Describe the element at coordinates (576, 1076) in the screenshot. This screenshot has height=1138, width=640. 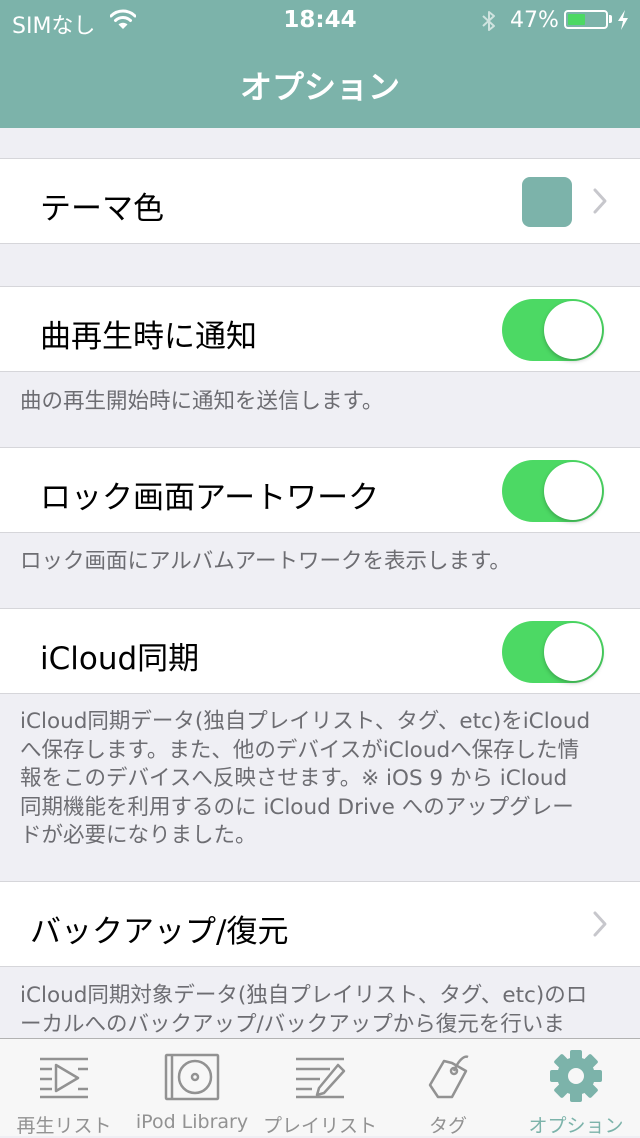
I see `gear-icon` at that location.